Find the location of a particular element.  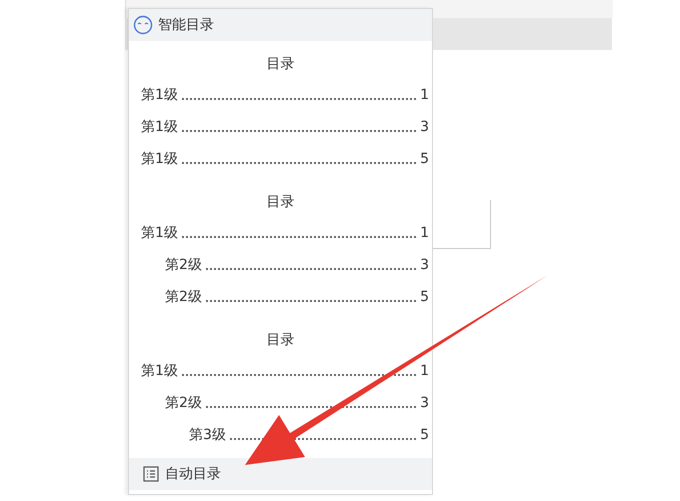

toc-entry: 第2级 3 is located at coordinates (297, 265).